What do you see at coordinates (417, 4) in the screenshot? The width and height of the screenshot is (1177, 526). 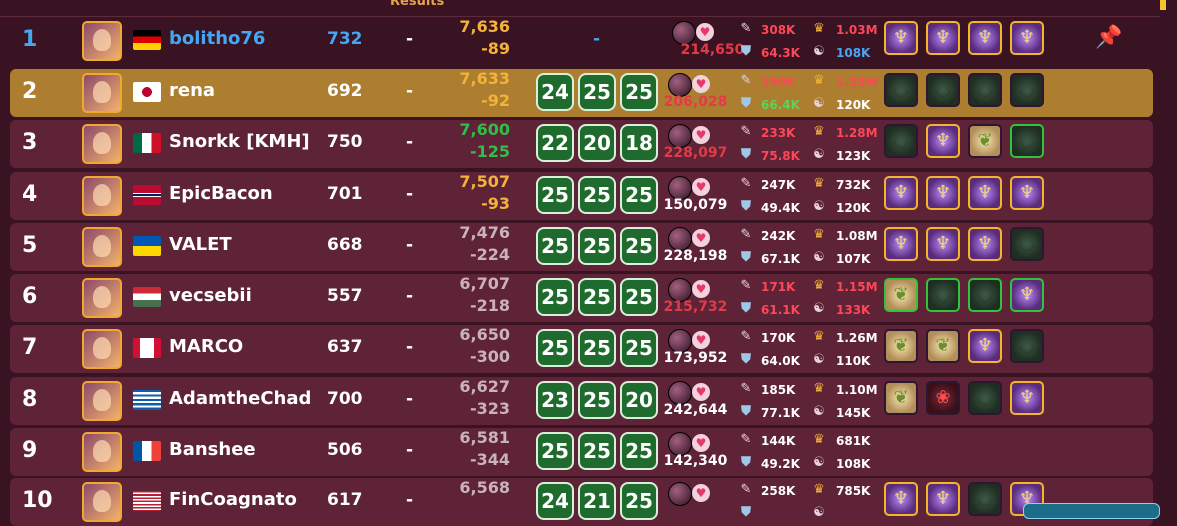 I see `results-column-header: Results` at bounding box center [417, 4].